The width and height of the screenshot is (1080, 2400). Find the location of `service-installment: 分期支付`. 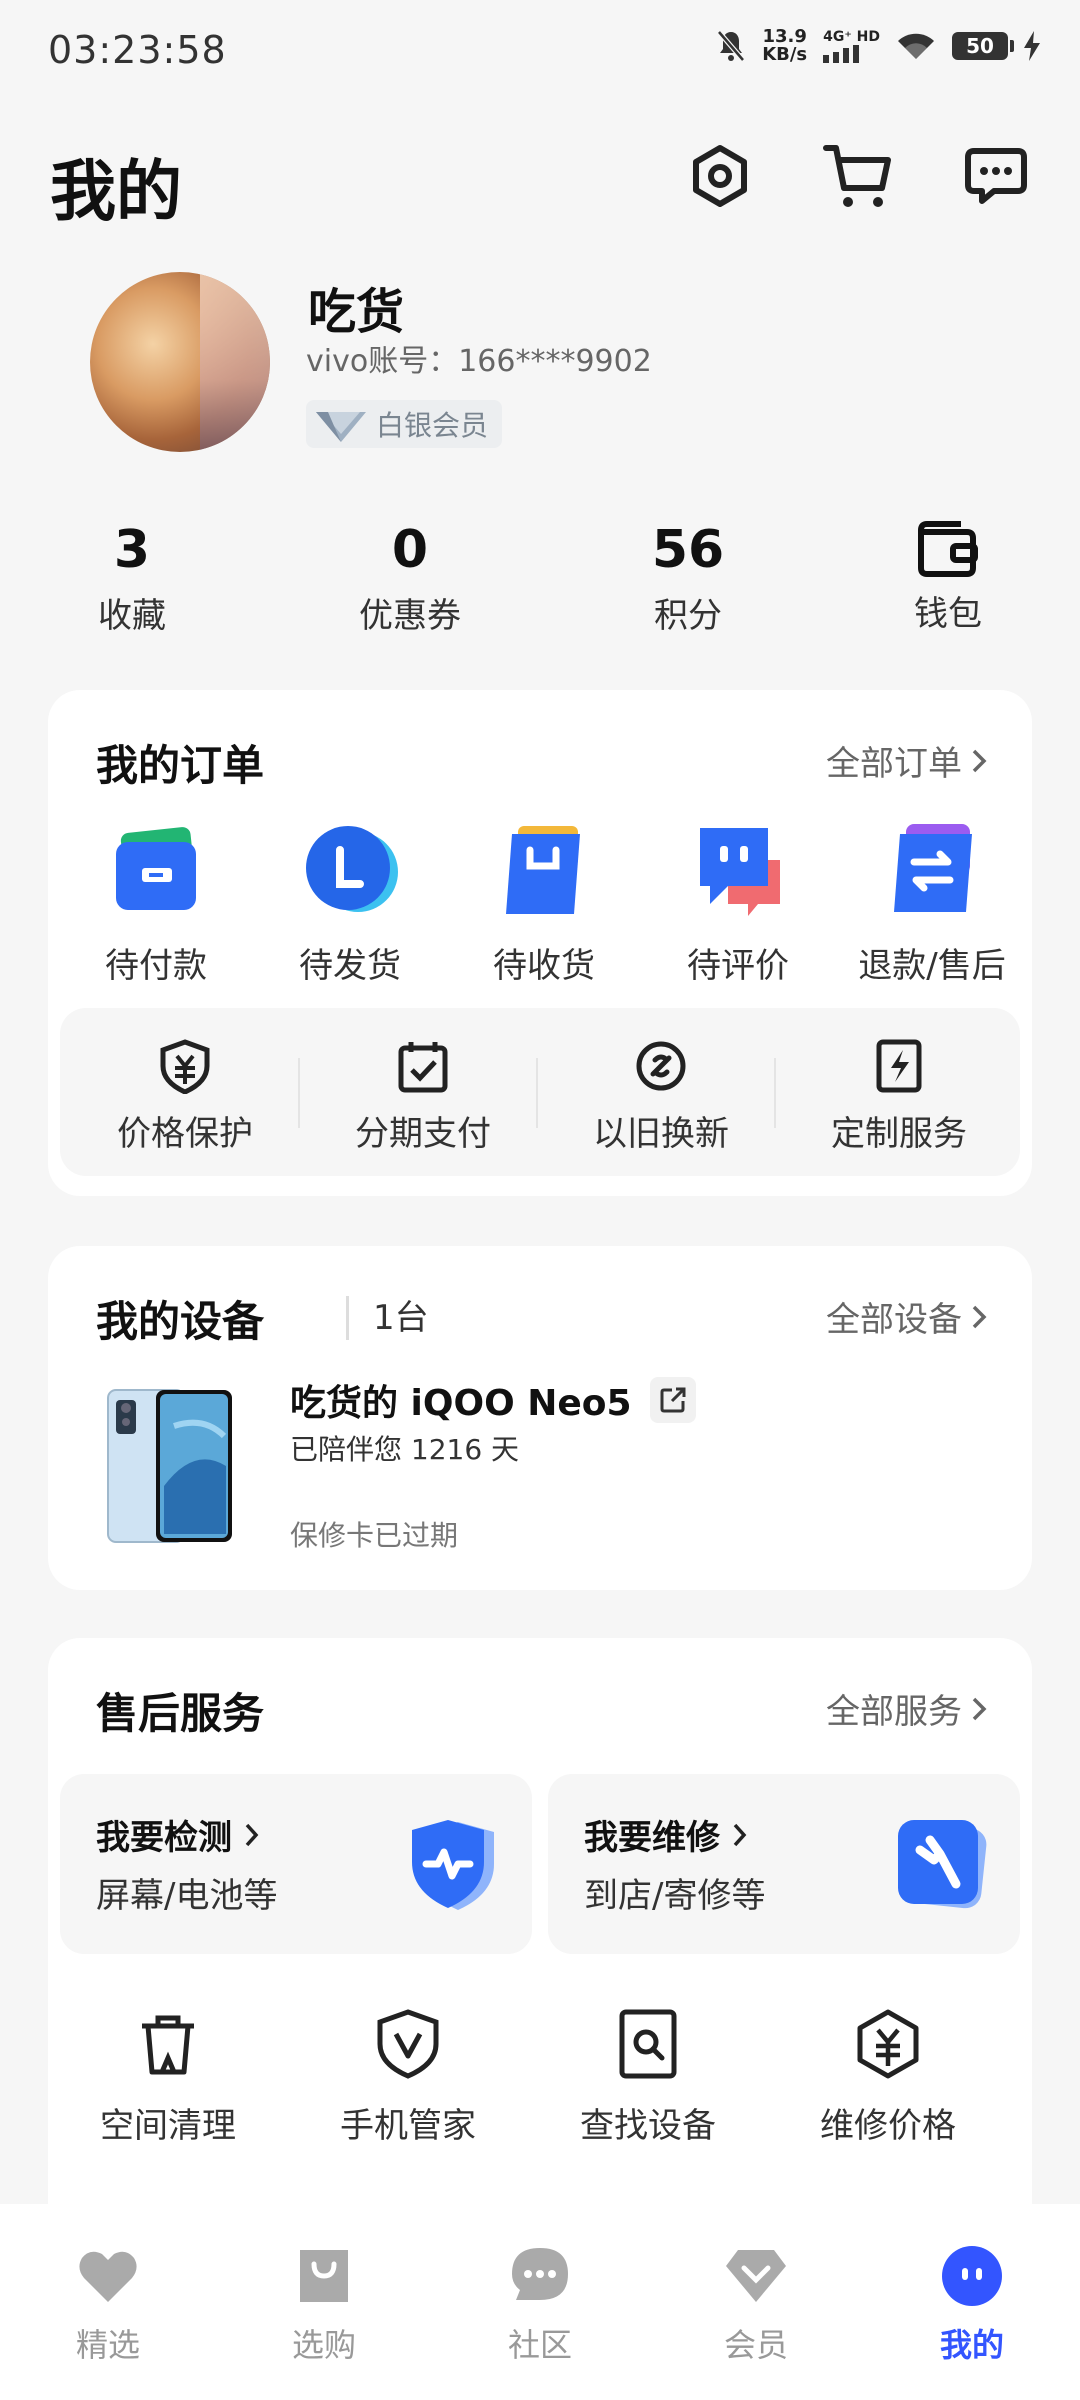

service-installment: 分期支付 is located at coordinates (423, 1096).